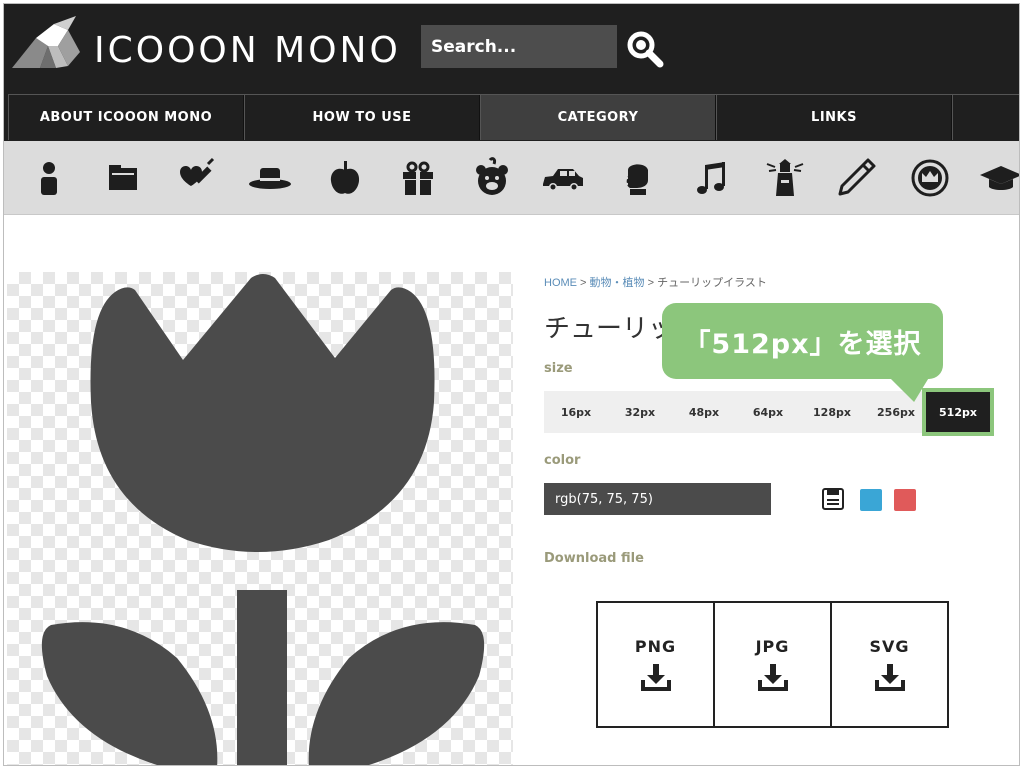  Describe the element at coordinates (638, 178) in the screenshot. I see `boxing-glove-icon` at that location.